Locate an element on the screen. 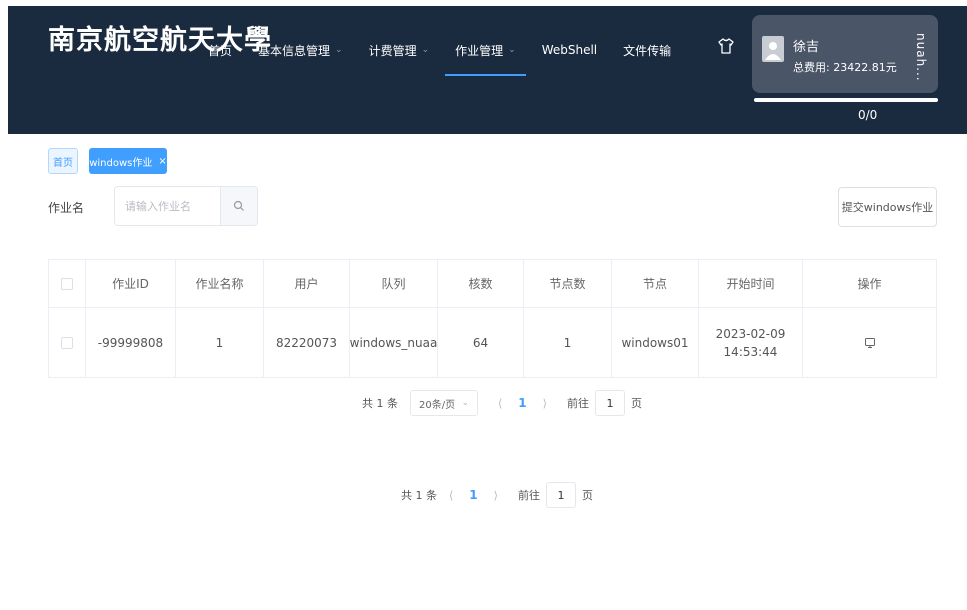 The height and width of the screenshot is (610, 967). job-name-link: 1 is located at coordinates (220, 342).